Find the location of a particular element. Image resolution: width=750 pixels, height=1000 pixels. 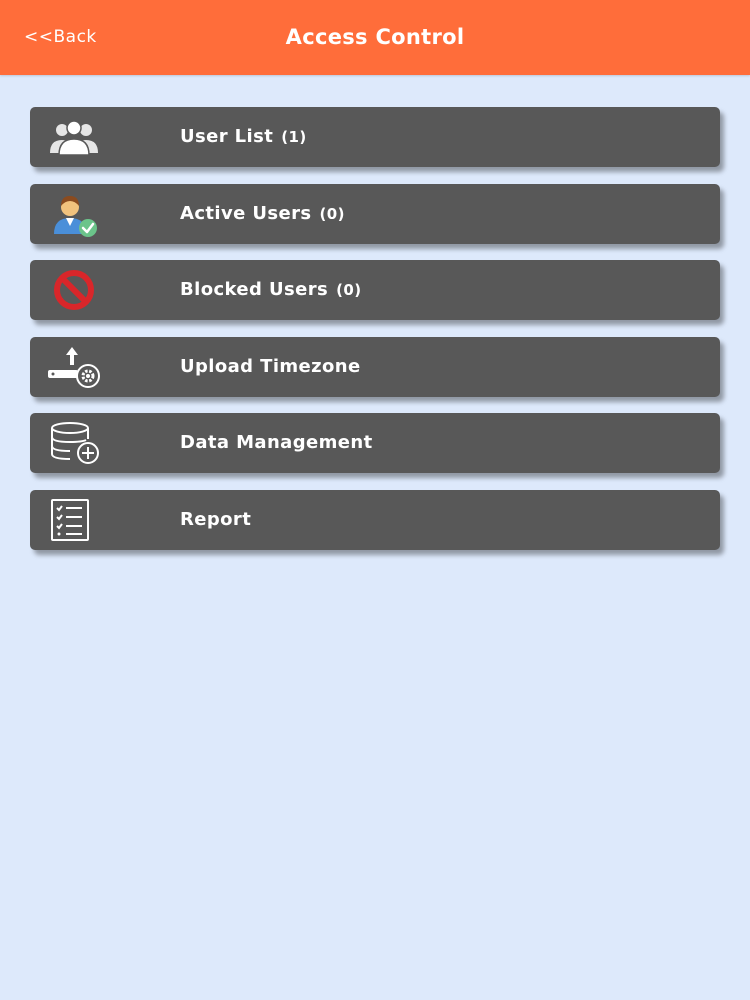

menu-item-report: Report is located at coordinates (375, 519).